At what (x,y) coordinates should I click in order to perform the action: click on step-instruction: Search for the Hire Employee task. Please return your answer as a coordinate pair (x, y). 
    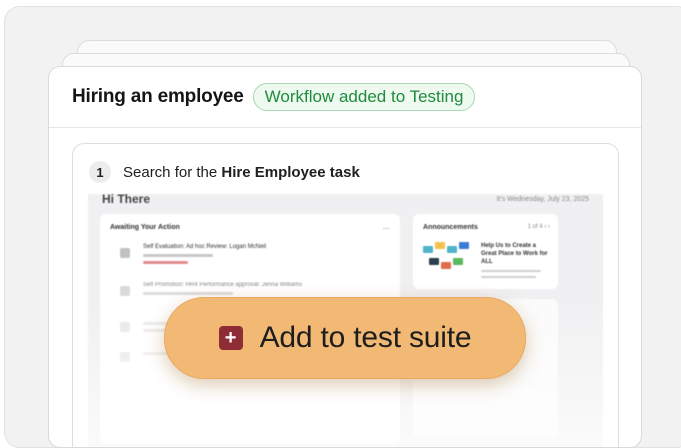
    Looking at the image, I should click on (241, 172).